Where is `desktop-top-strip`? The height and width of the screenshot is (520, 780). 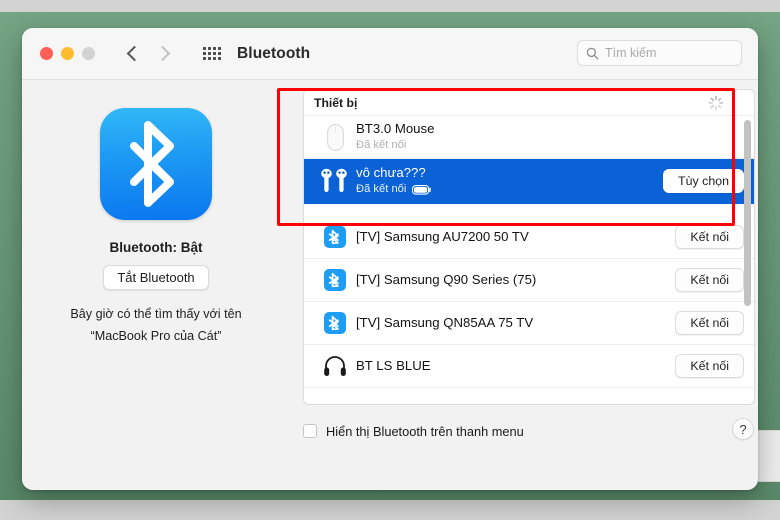 desktop-top-strip is located at coordinates (390, 6).